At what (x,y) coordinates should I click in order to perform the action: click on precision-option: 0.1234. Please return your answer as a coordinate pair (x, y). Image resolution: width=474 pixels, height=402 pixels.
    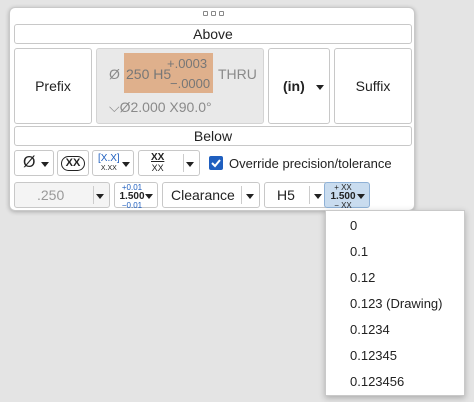
    Looking at the image, I should click on (396, 330).